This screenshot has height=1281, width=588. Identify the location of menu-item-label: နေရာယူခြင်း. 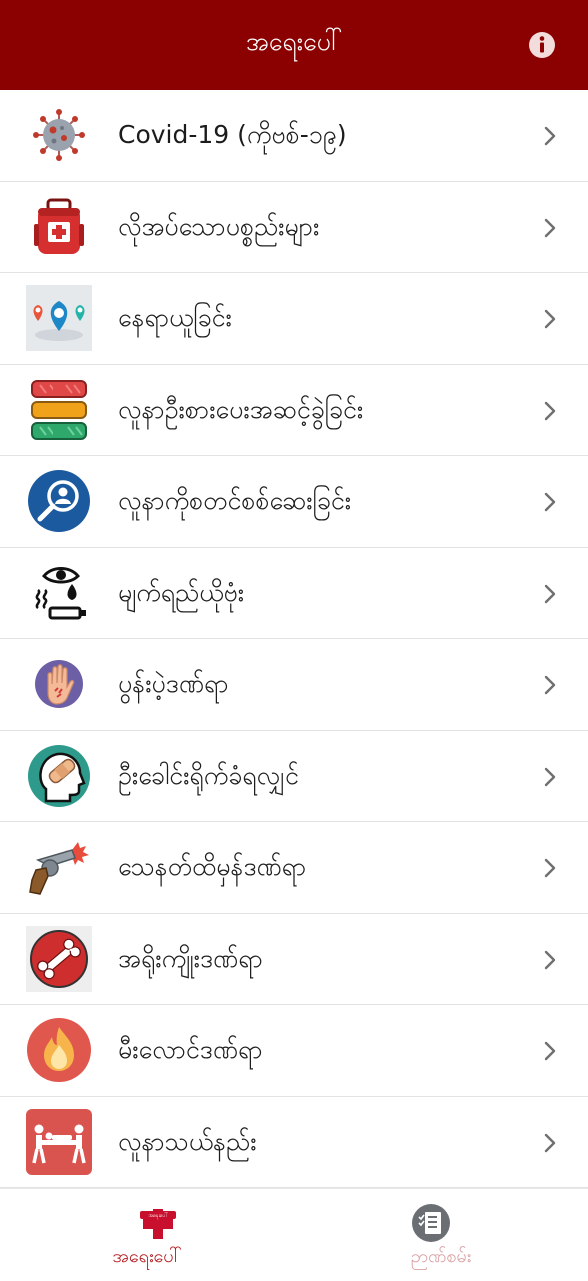
(175, 317).